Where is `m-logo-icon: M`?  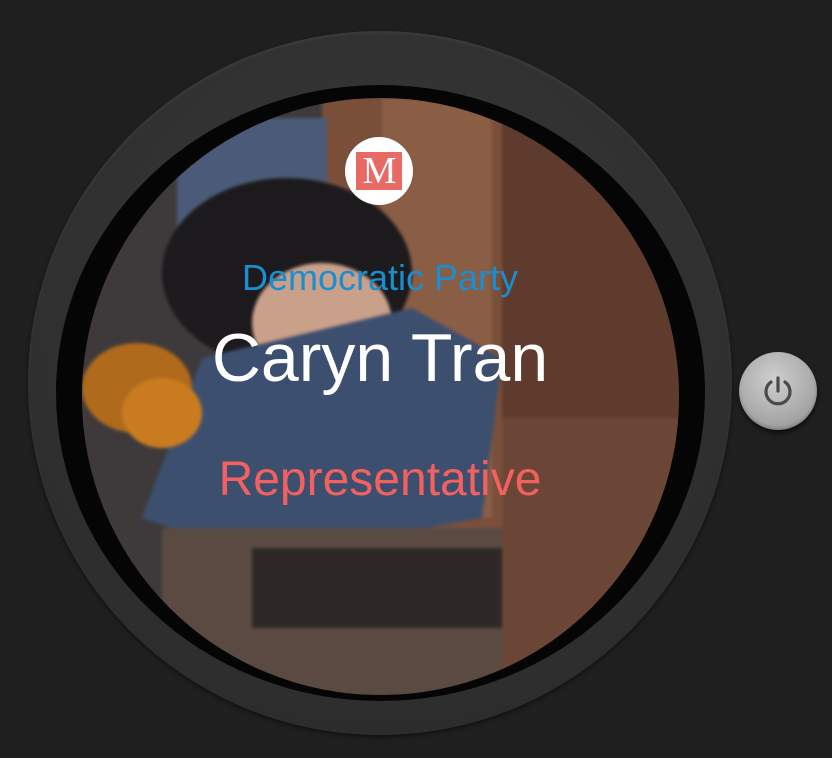 m-logo-icon: M is located at coordinates (379, 171).